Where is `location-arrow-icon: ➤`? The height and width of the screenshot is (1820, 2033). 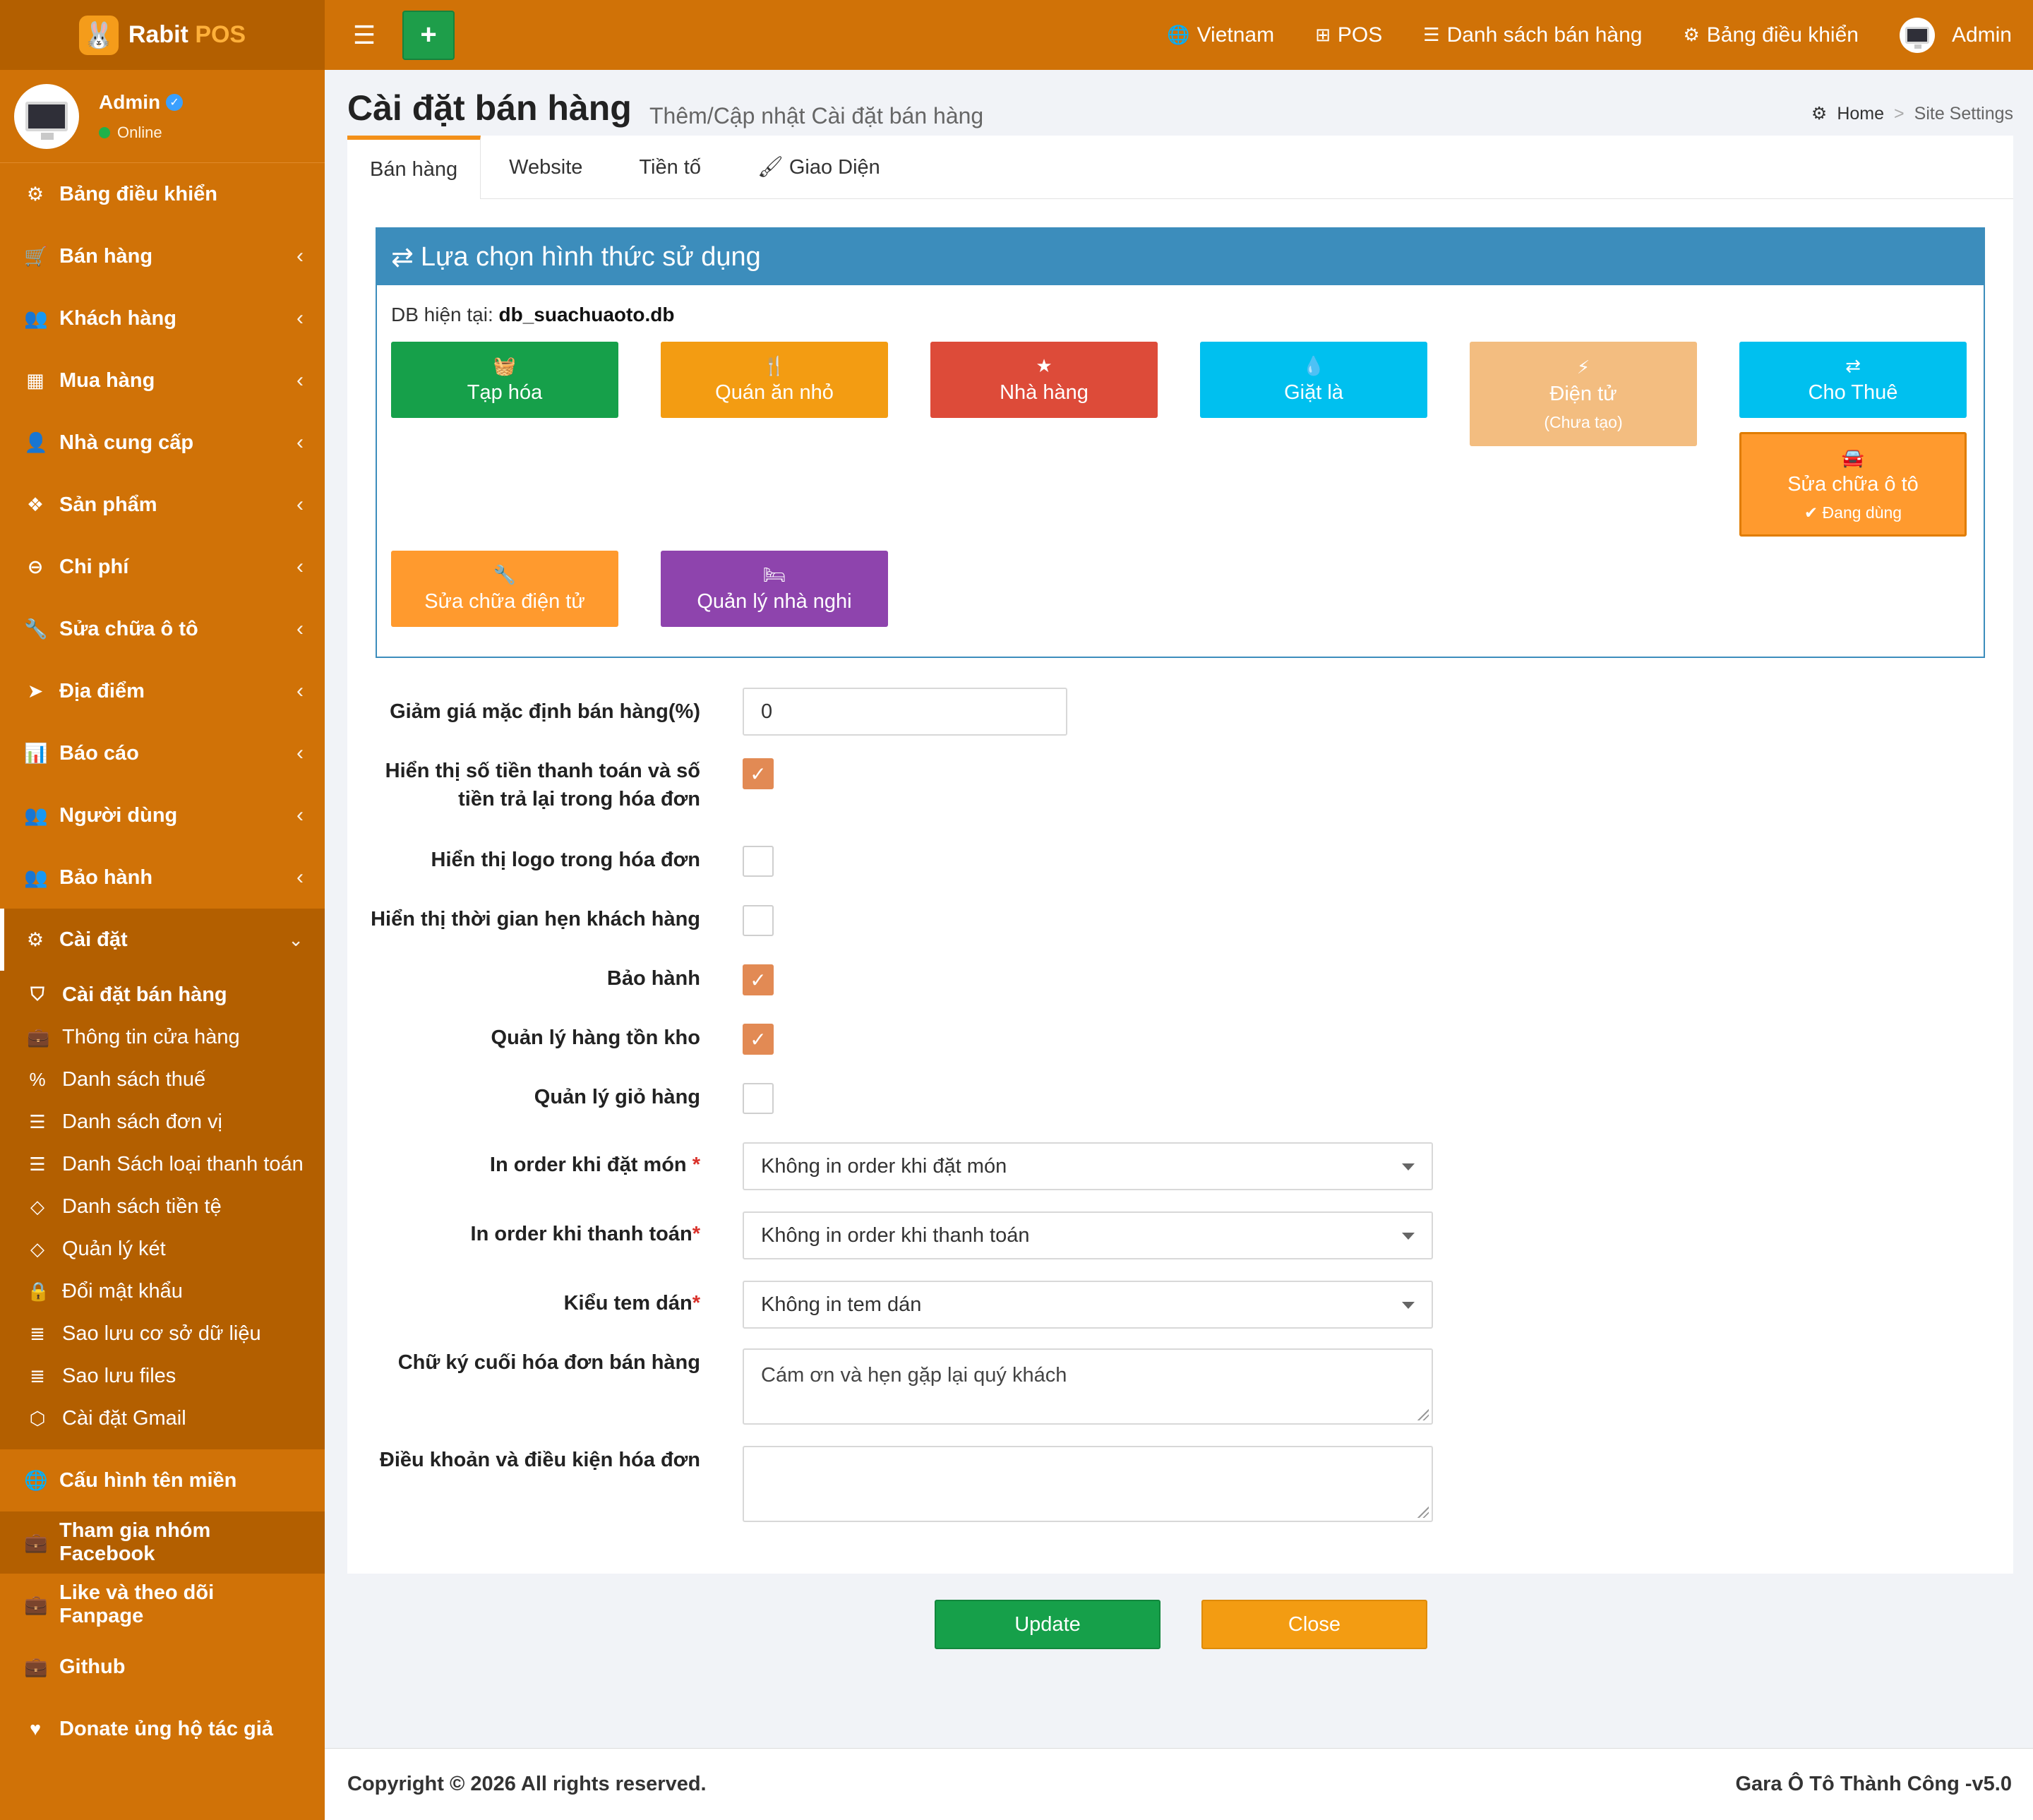 location-arrow-icon: ➤ is located at coordinates (35, 691).